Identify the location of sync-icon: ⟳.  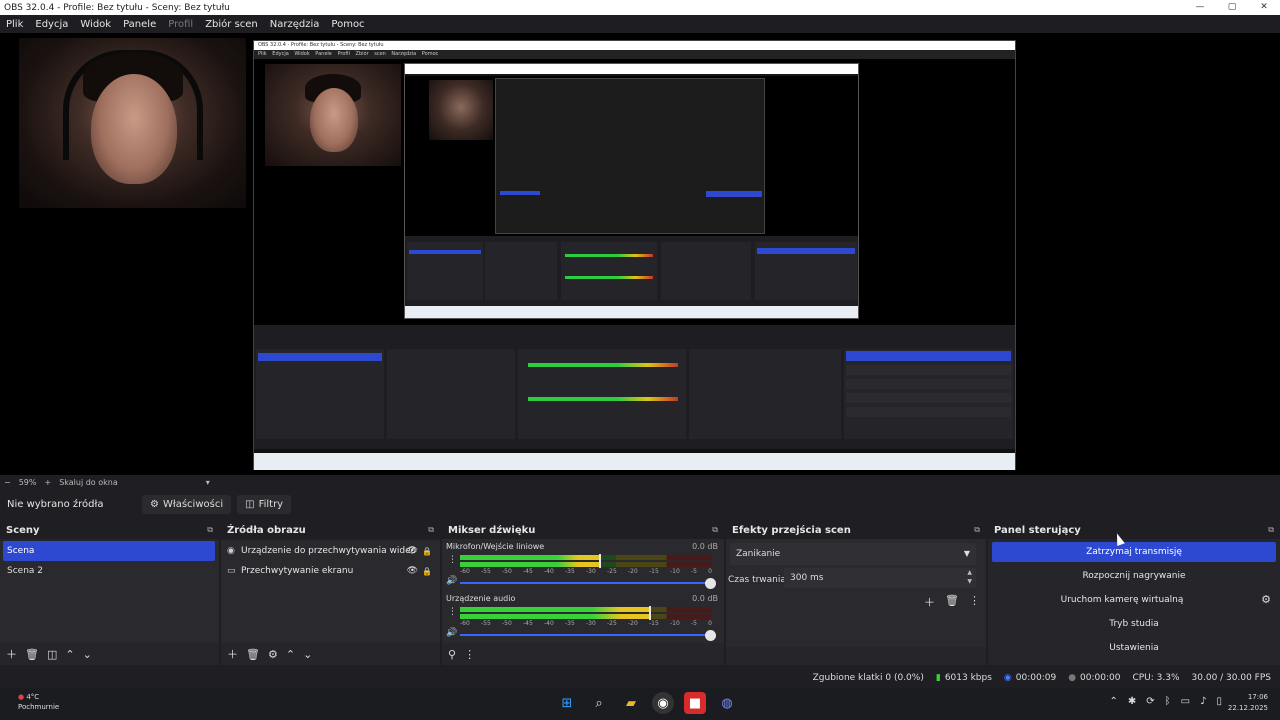
(1150, 701).